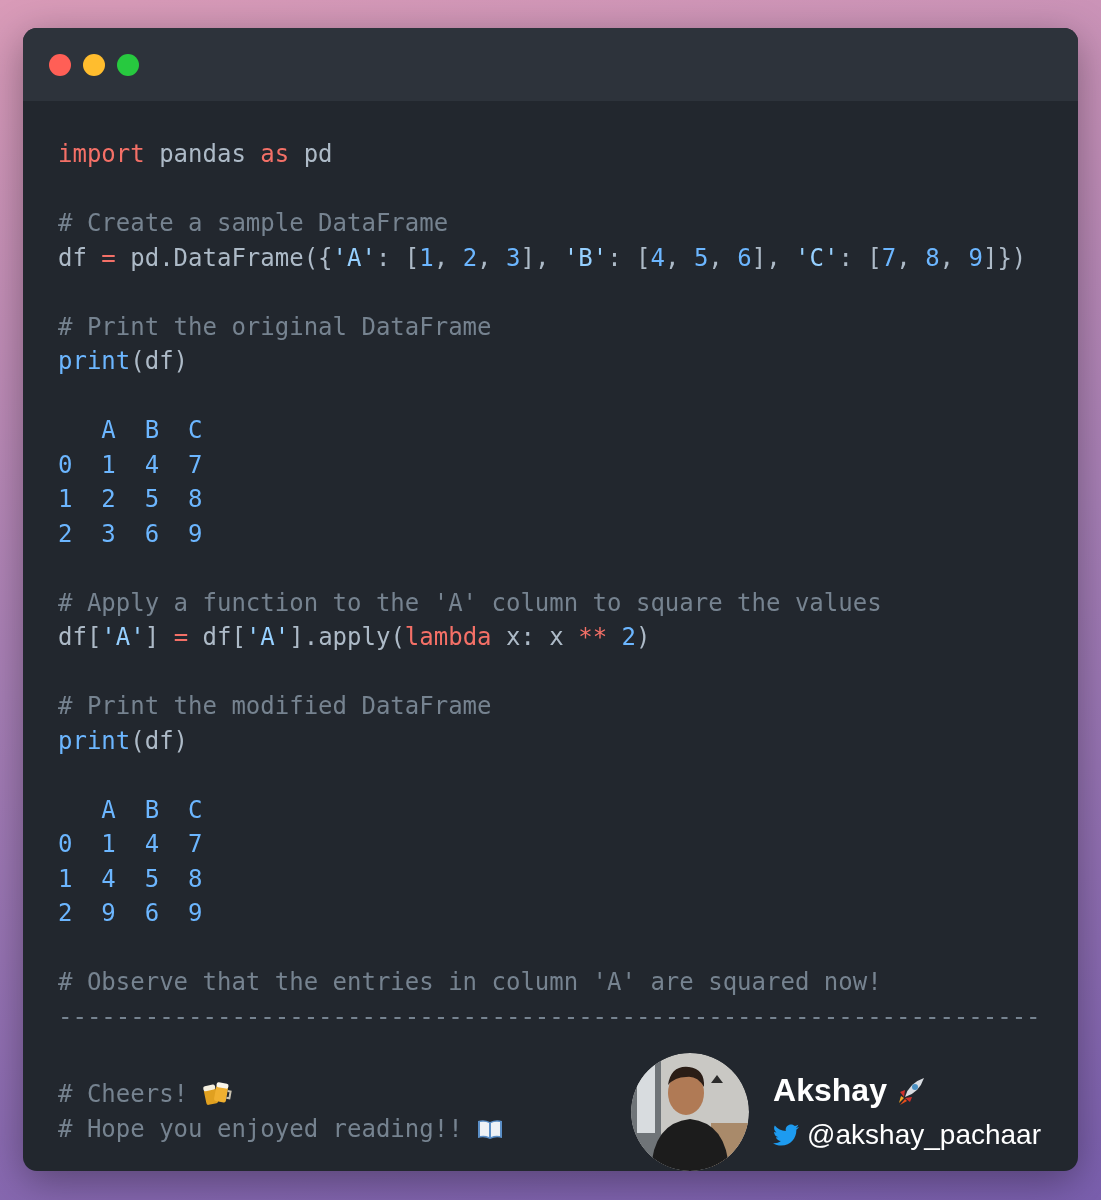 The height and width of the screenshot is (1200, 1101). I want to click on code-line: # Create a sample DataFrame, so click(253, 223).